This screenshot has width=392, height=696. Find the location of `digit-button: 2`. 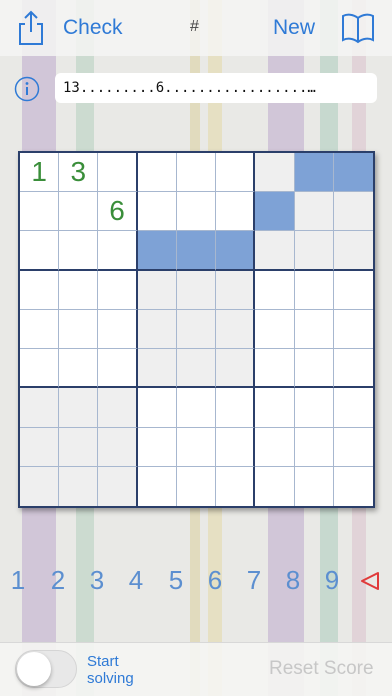

digit-button: 2 is located at coordinates (58, 580).